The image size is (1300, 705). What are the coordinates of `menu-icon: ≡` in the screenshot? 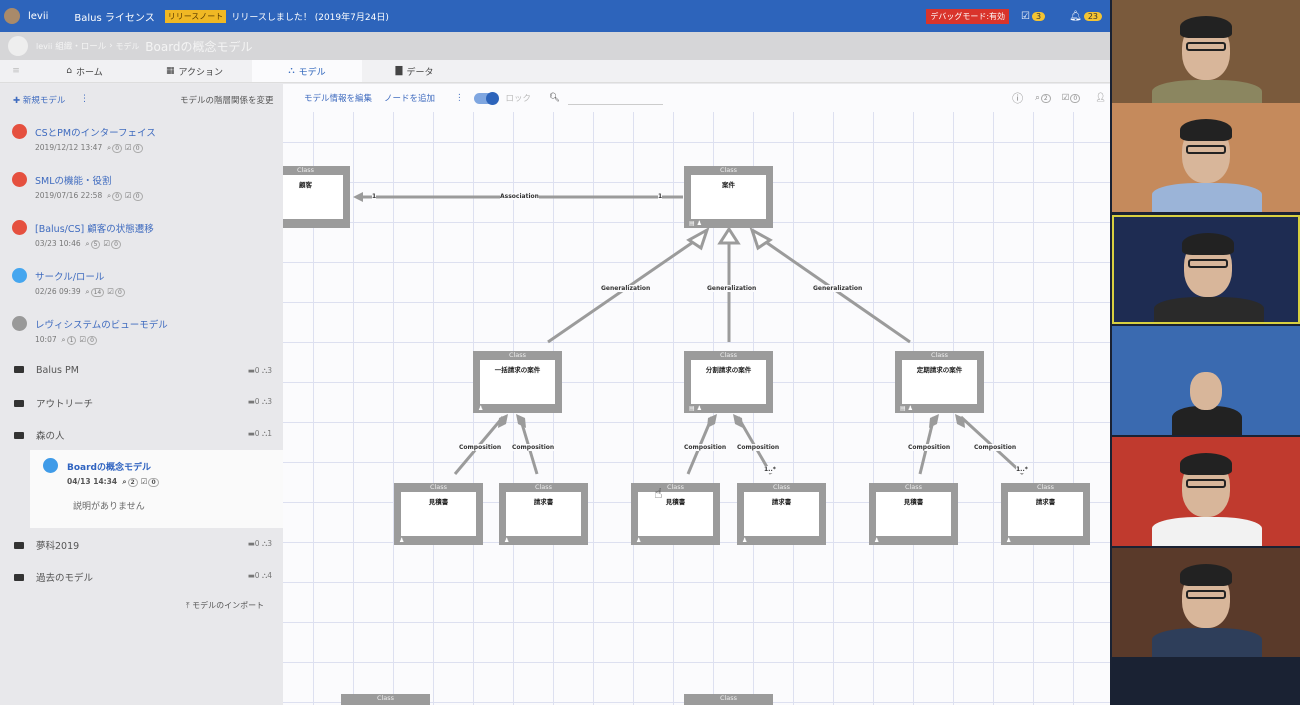 It's located at (16, 71).